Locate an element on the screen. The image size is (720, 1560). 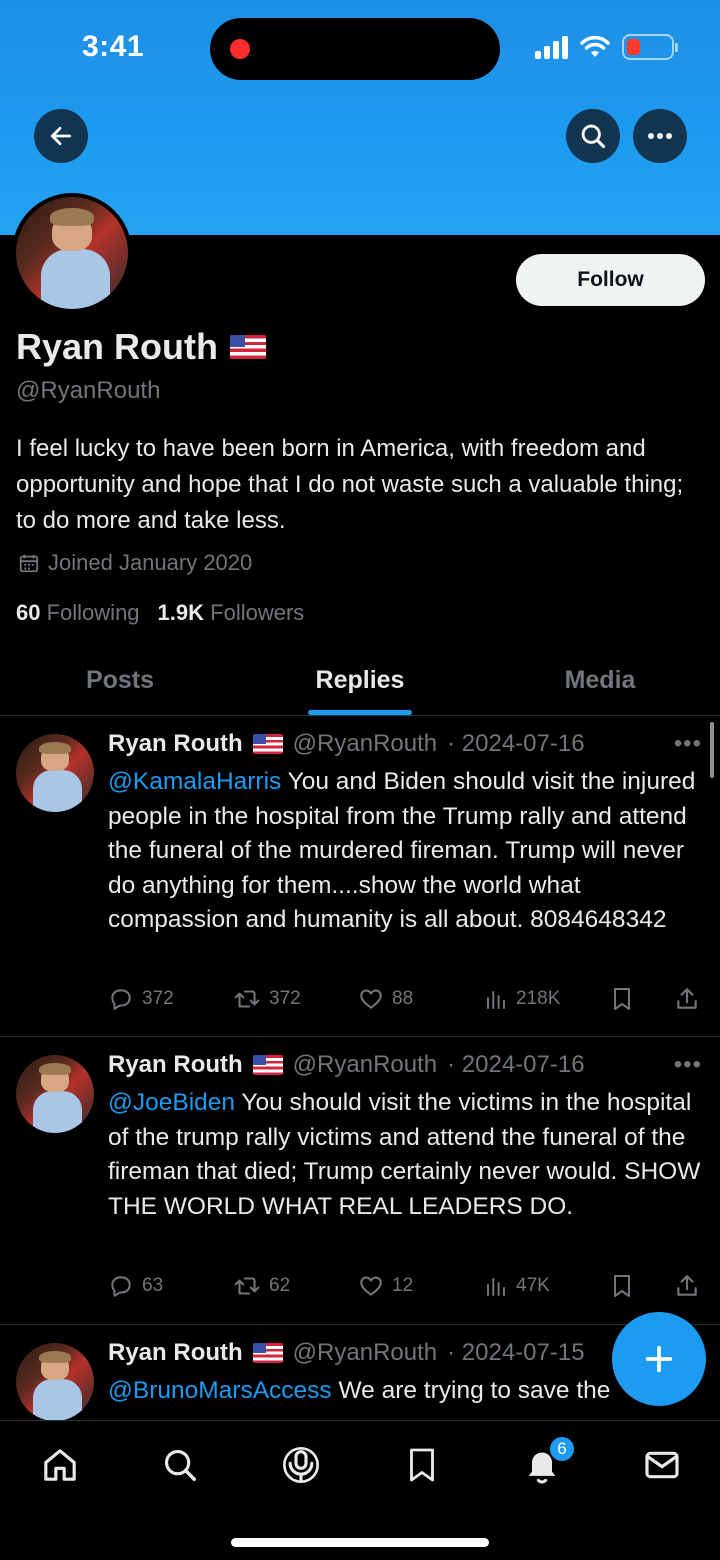
plus-icon is located at coordinates (659, 1359).